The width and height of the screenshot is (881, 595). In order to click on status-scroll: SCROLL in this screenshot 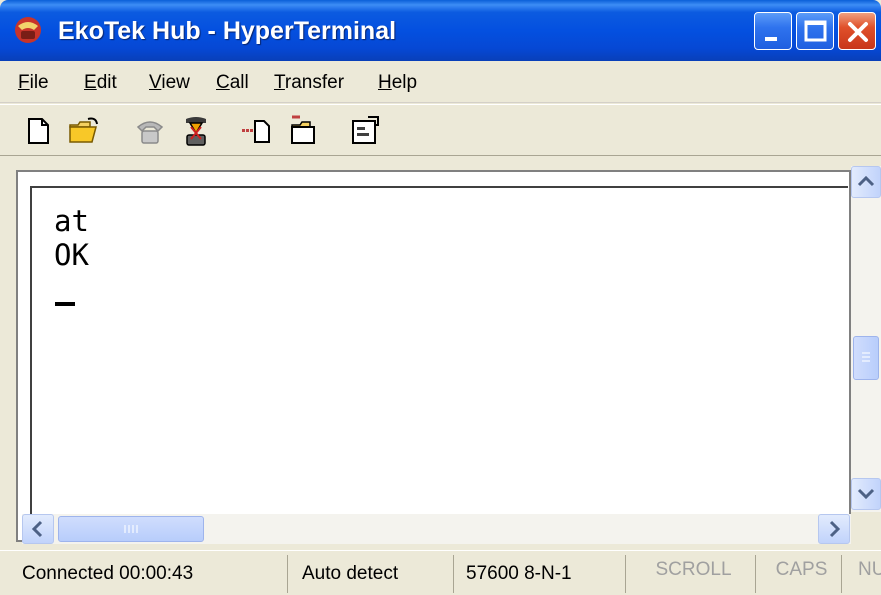, I will do `click(694, 574)`.